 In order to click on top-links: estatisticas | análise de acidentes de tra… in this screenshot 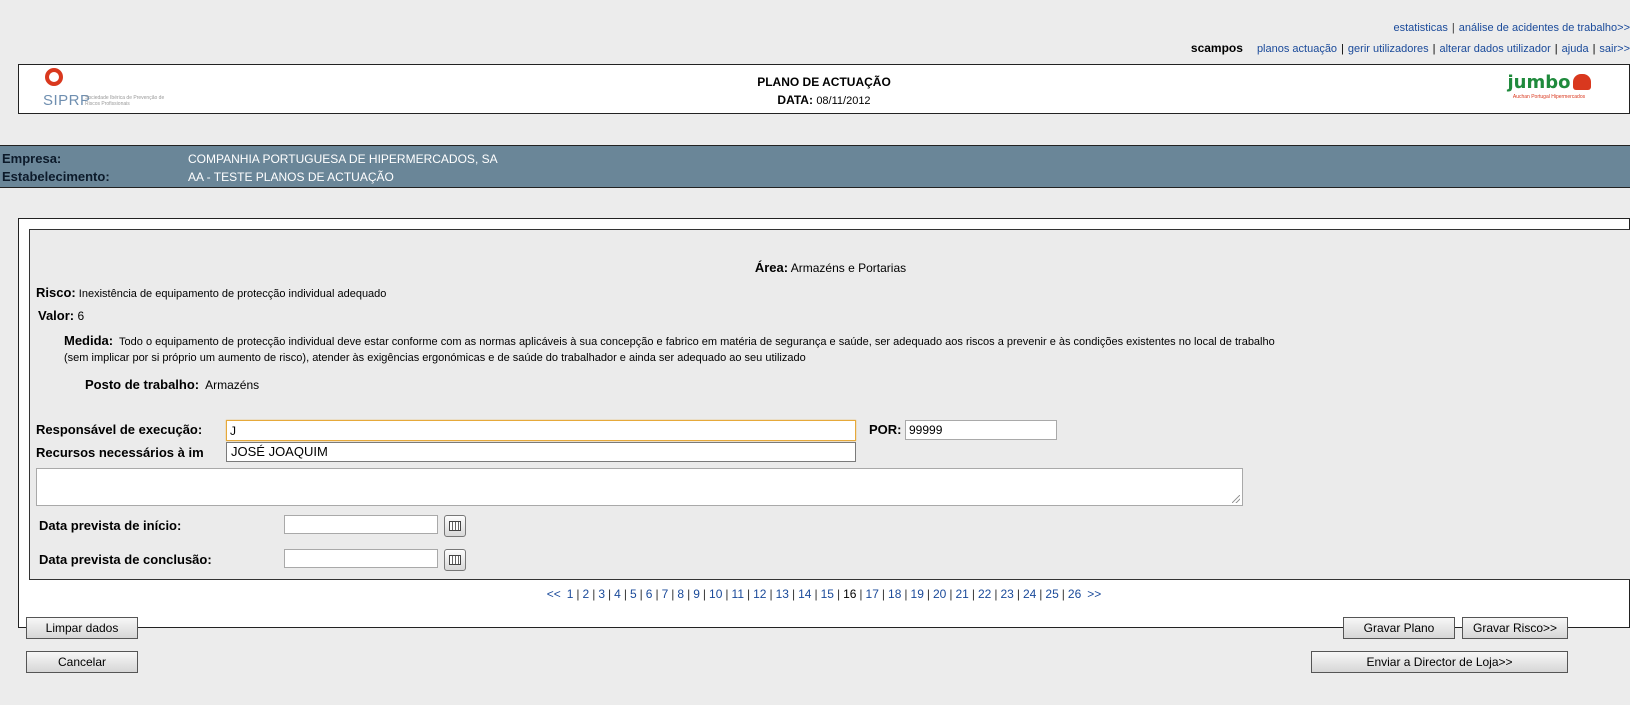, I will do `click(1511, 28)`.